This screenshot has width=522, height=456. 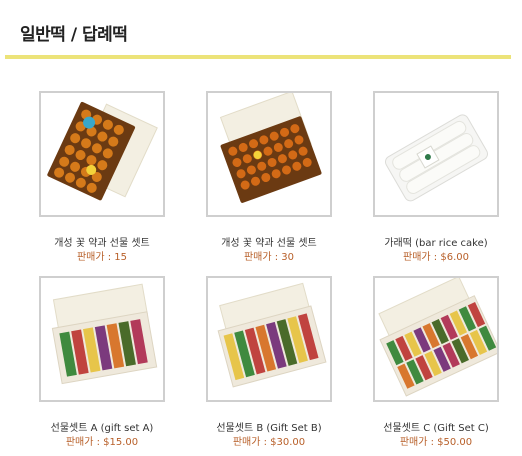 What do you see at coordinates (269, 257) in the screenshot?
I see `product-price: 판매가 : 30` at bounding box center [269, 257].